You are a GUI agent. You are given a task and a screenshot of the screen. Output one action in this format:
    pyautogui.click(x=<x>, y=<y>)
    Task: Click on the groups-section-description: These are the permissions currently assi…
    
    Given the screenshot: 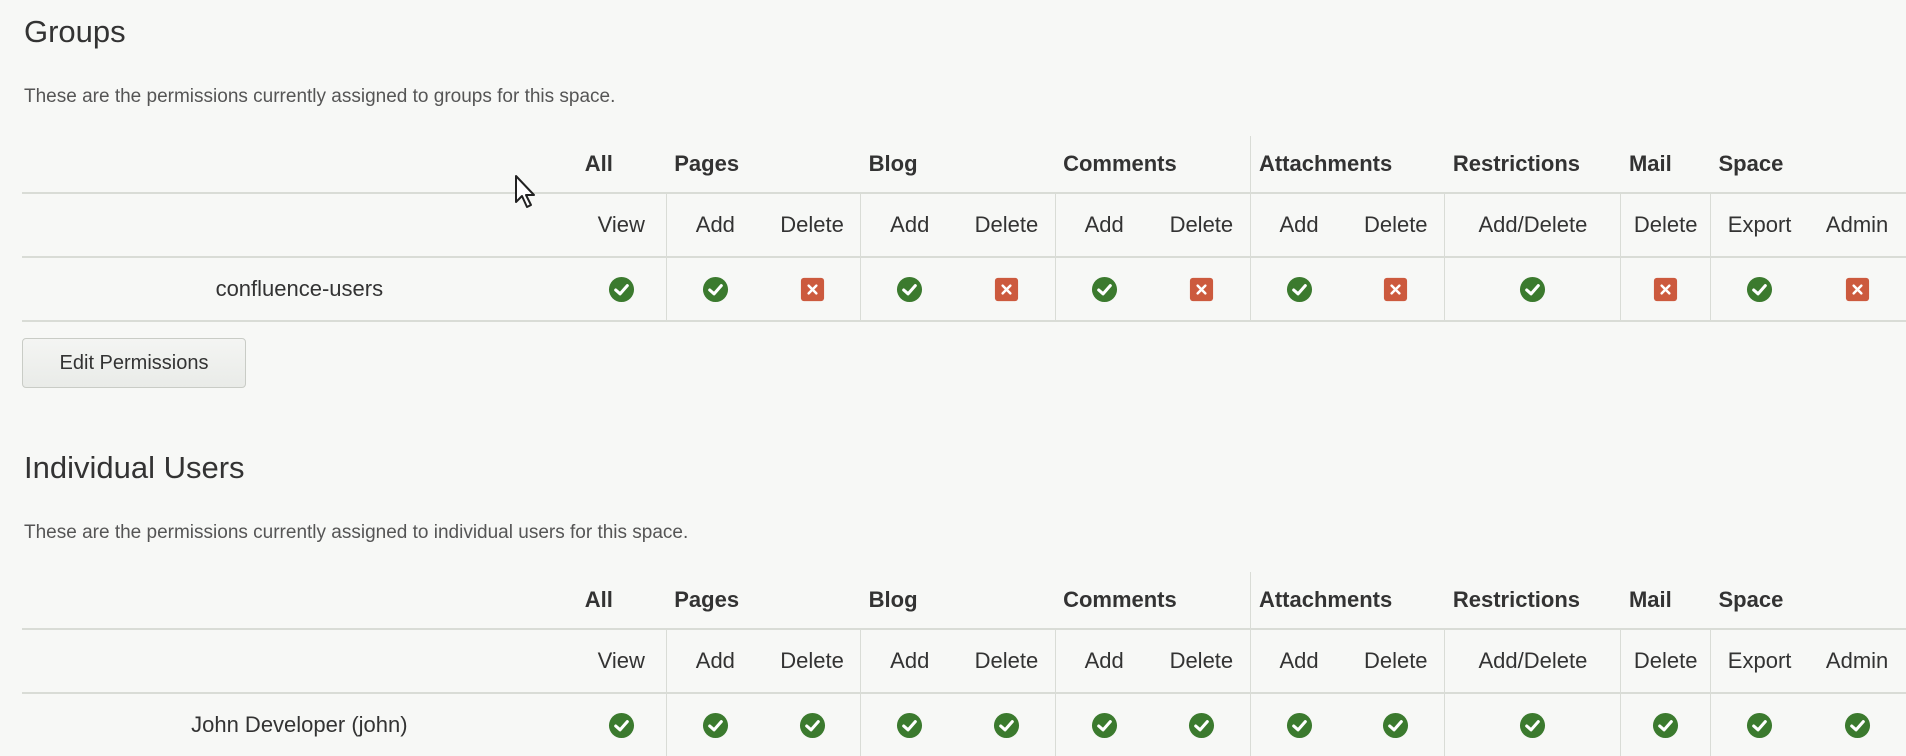 What is the action you would take?
    pyautogui.click(x=320, y=96)
    